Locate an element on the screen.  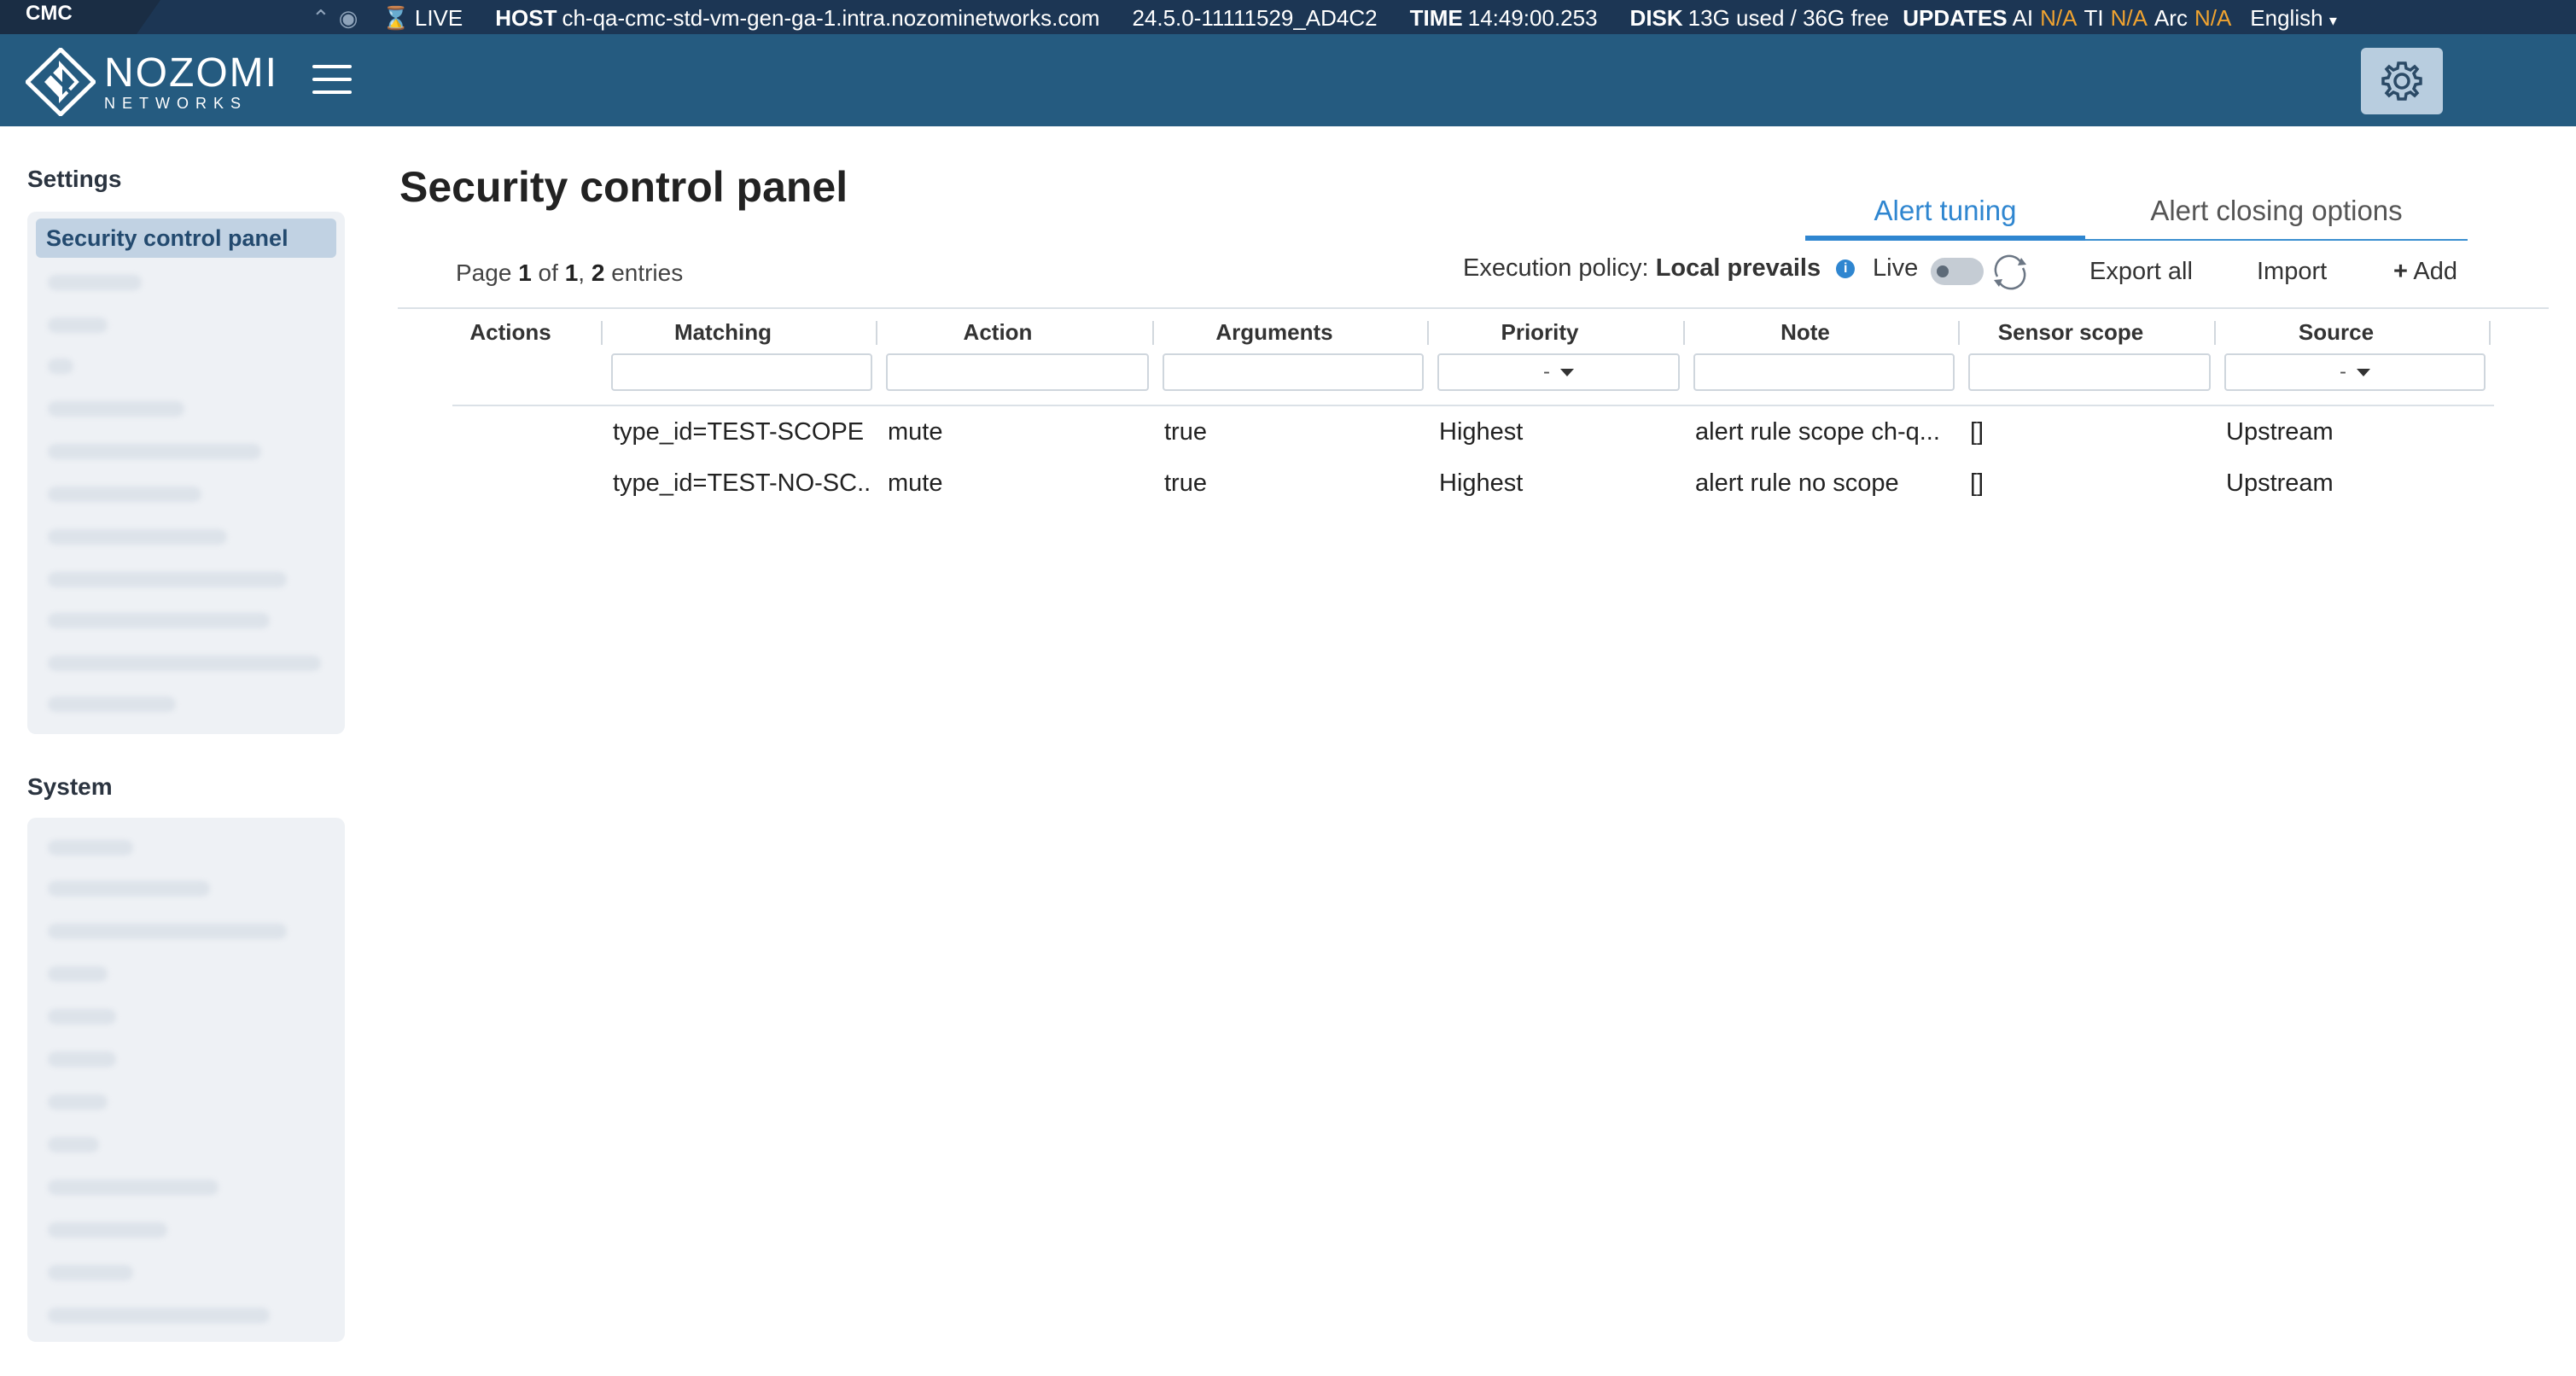
toolbar-divider is located at coordinates (1473, 308).